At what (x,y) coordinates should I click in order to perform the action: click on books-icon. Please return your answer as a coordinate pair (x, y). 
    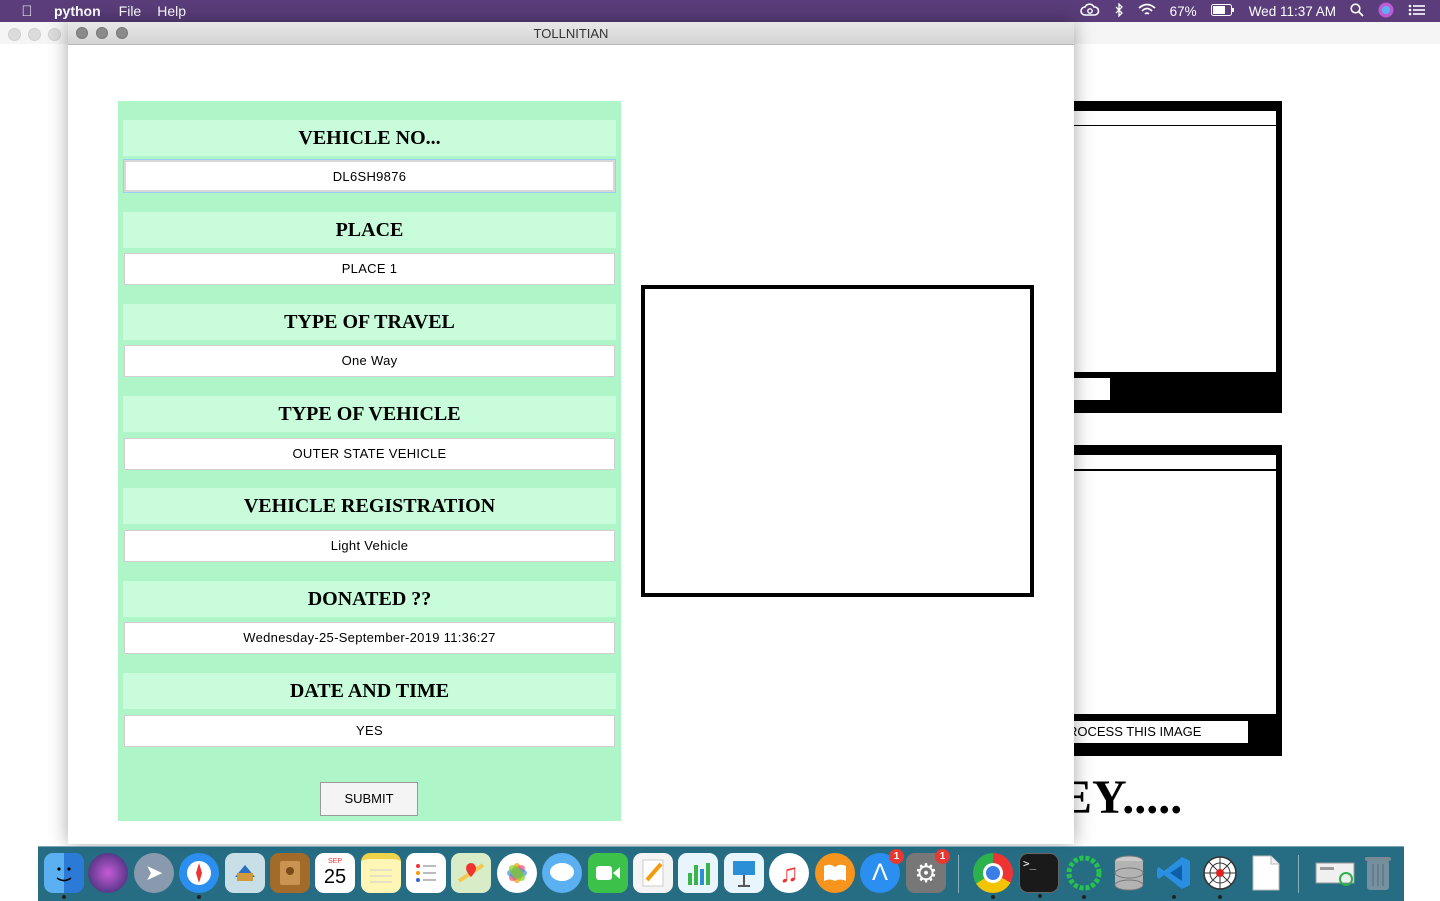
    Looking at the image, I should click on (835, 873).